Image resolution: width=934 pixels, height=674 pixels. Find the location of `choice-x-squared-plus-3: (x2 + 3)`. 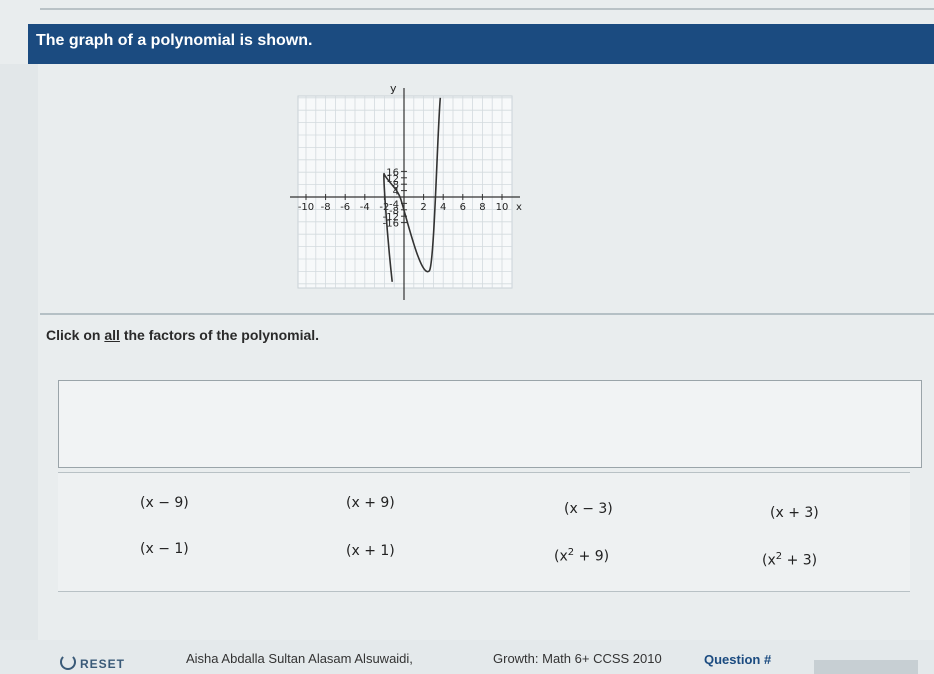

choice-x-squared-plus-3: (x2 + 3) is located at coordinates (789, 560).